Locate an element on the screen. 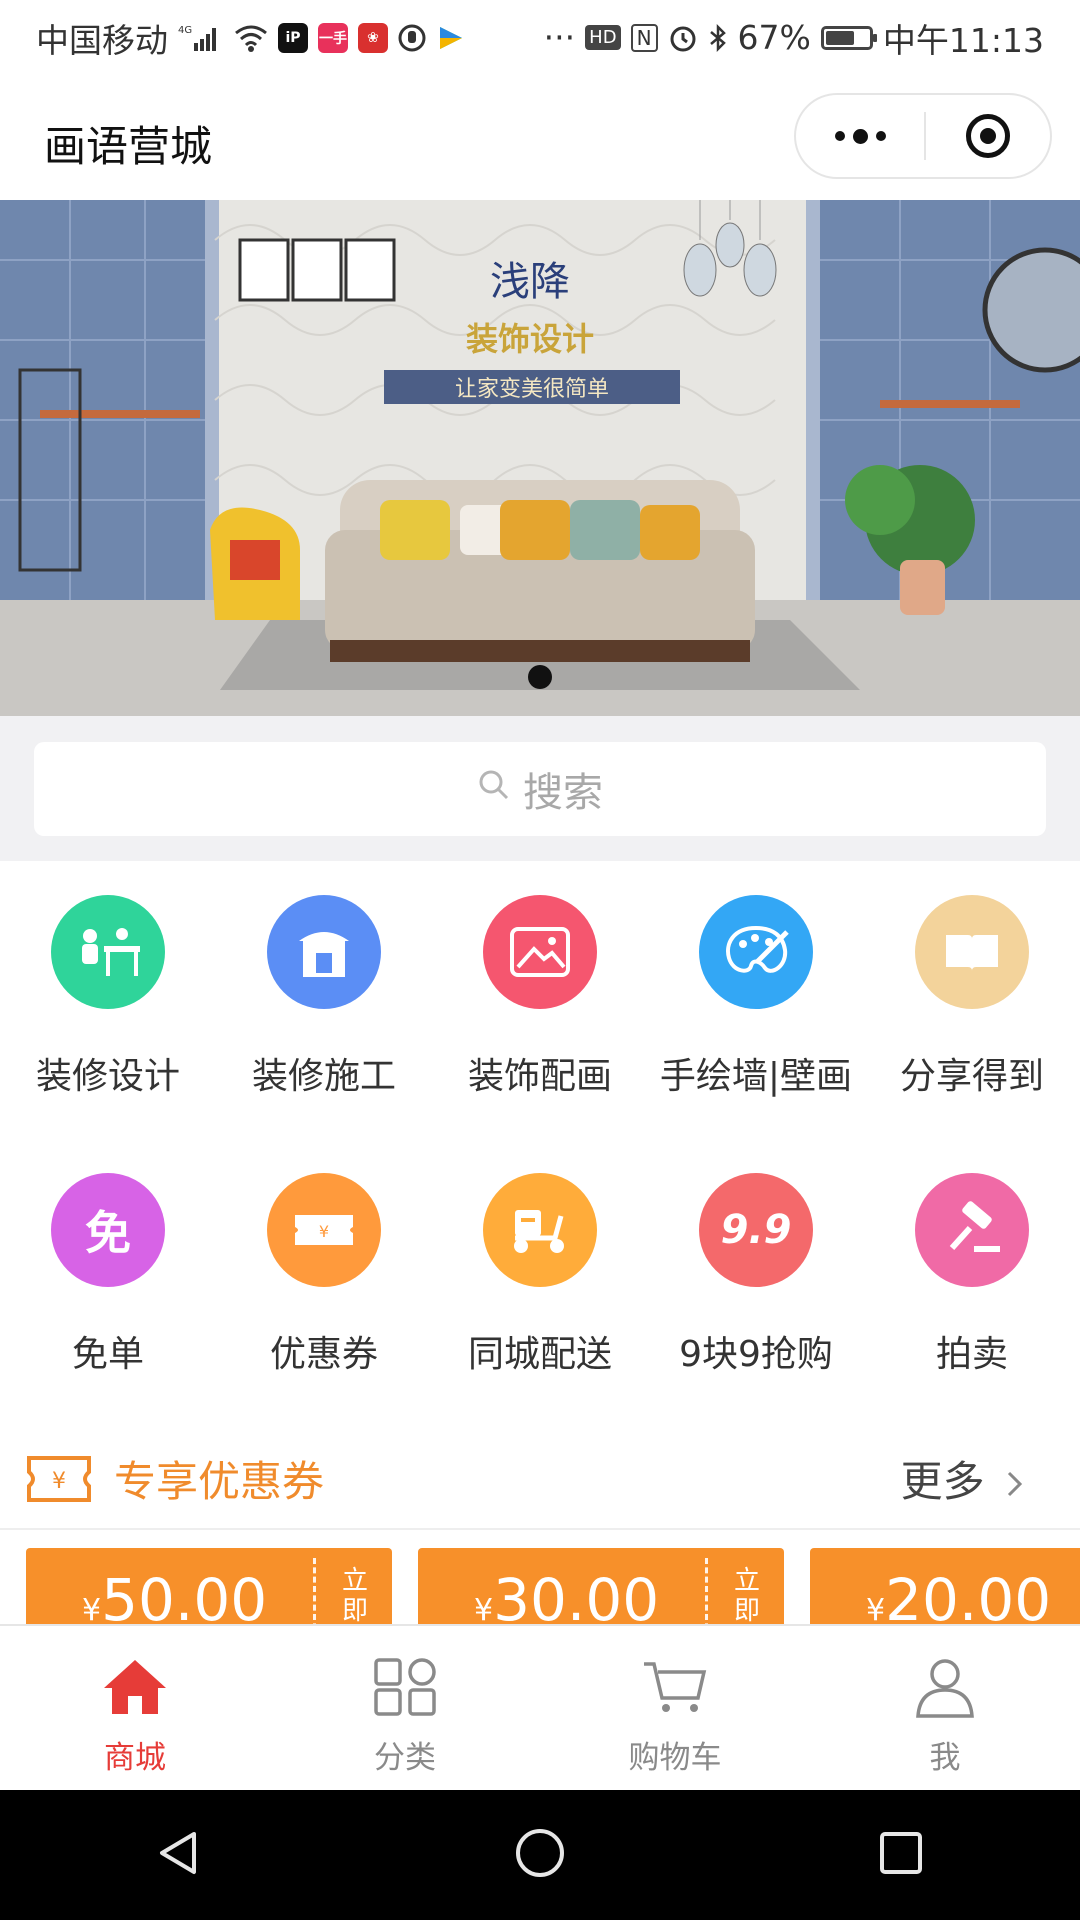 The height and width of the screenshot is (1920, 1080). category-free-order: 免 免单 is located at coordinates (108, 1275).